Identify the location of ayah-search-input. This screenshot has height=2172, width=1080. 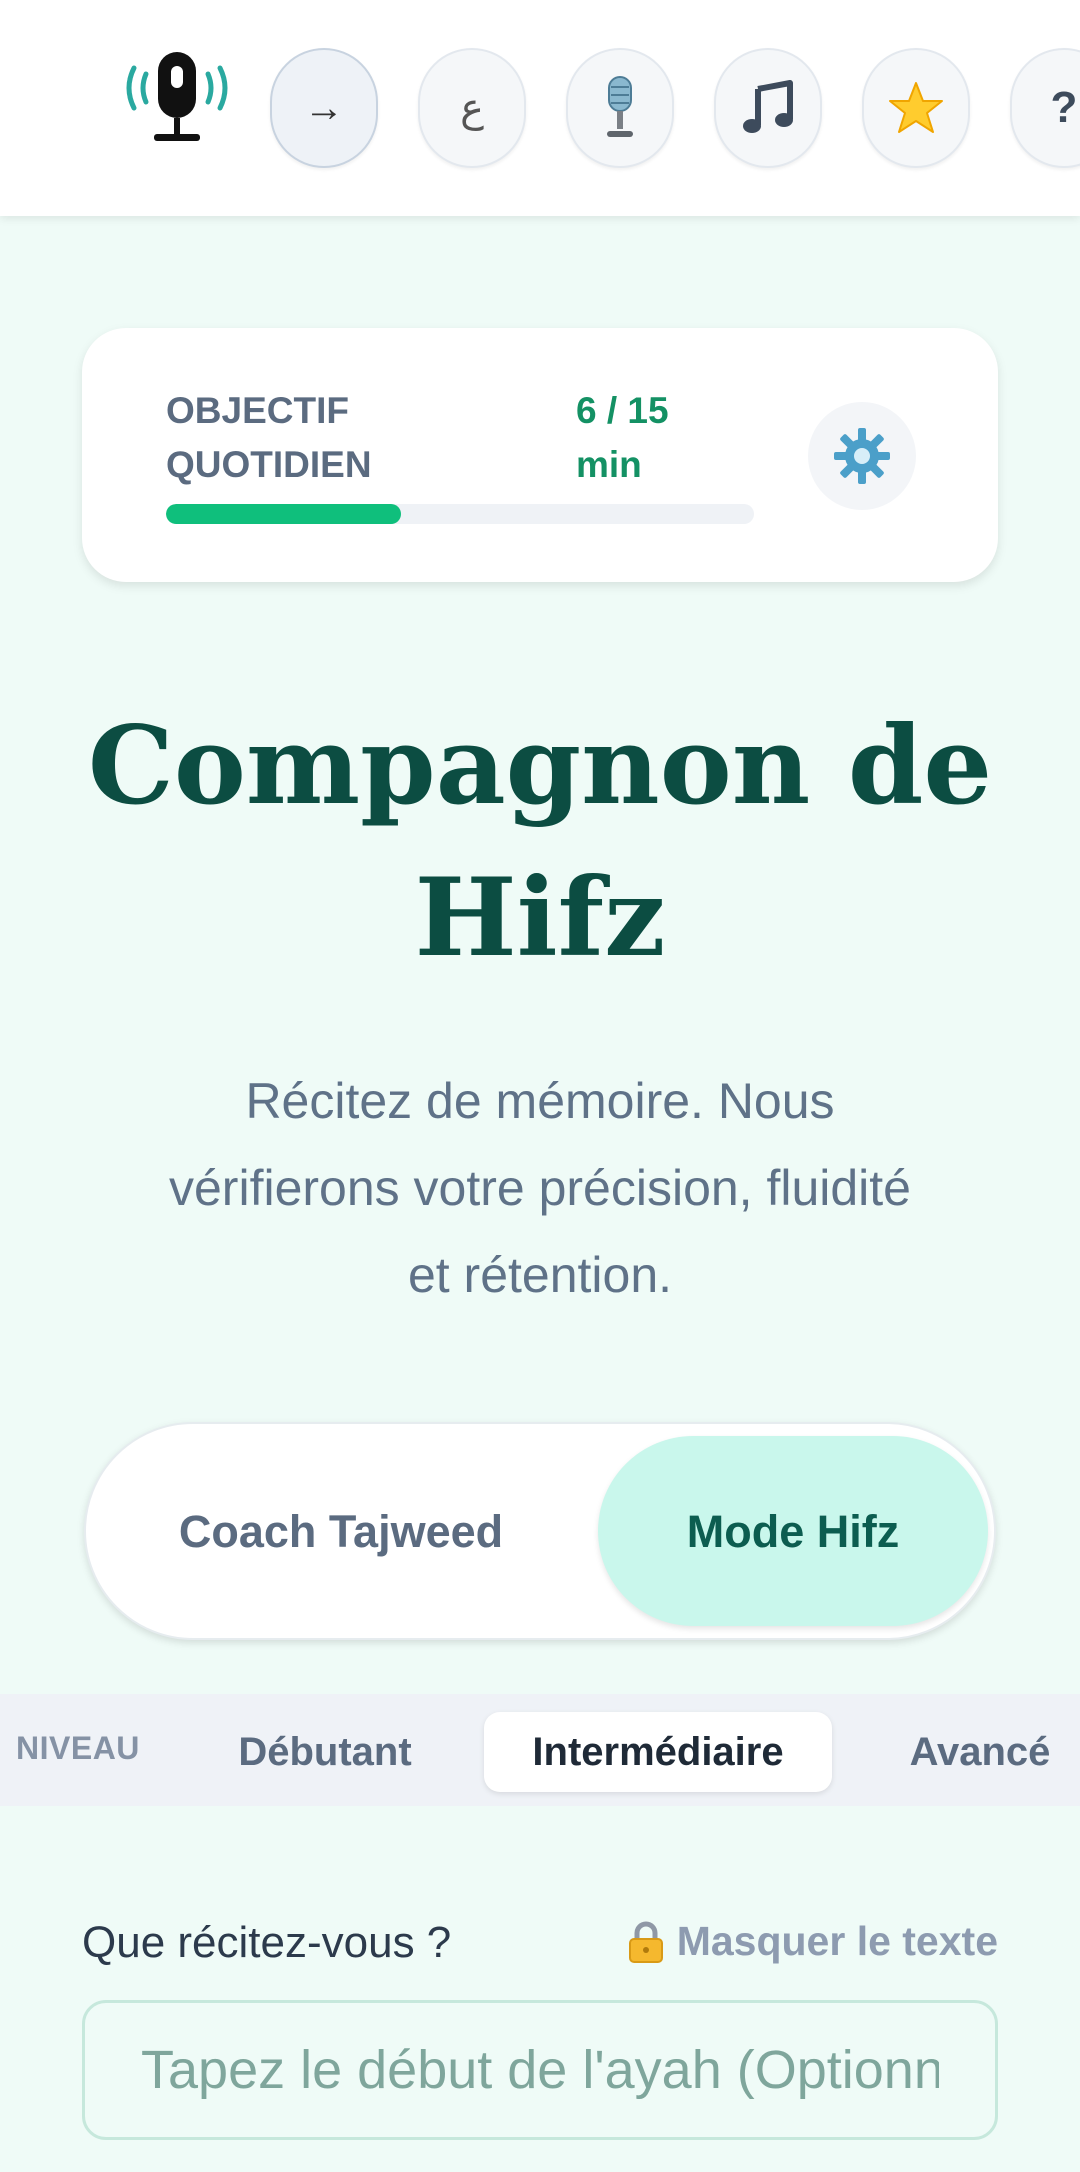
(540, 2070).